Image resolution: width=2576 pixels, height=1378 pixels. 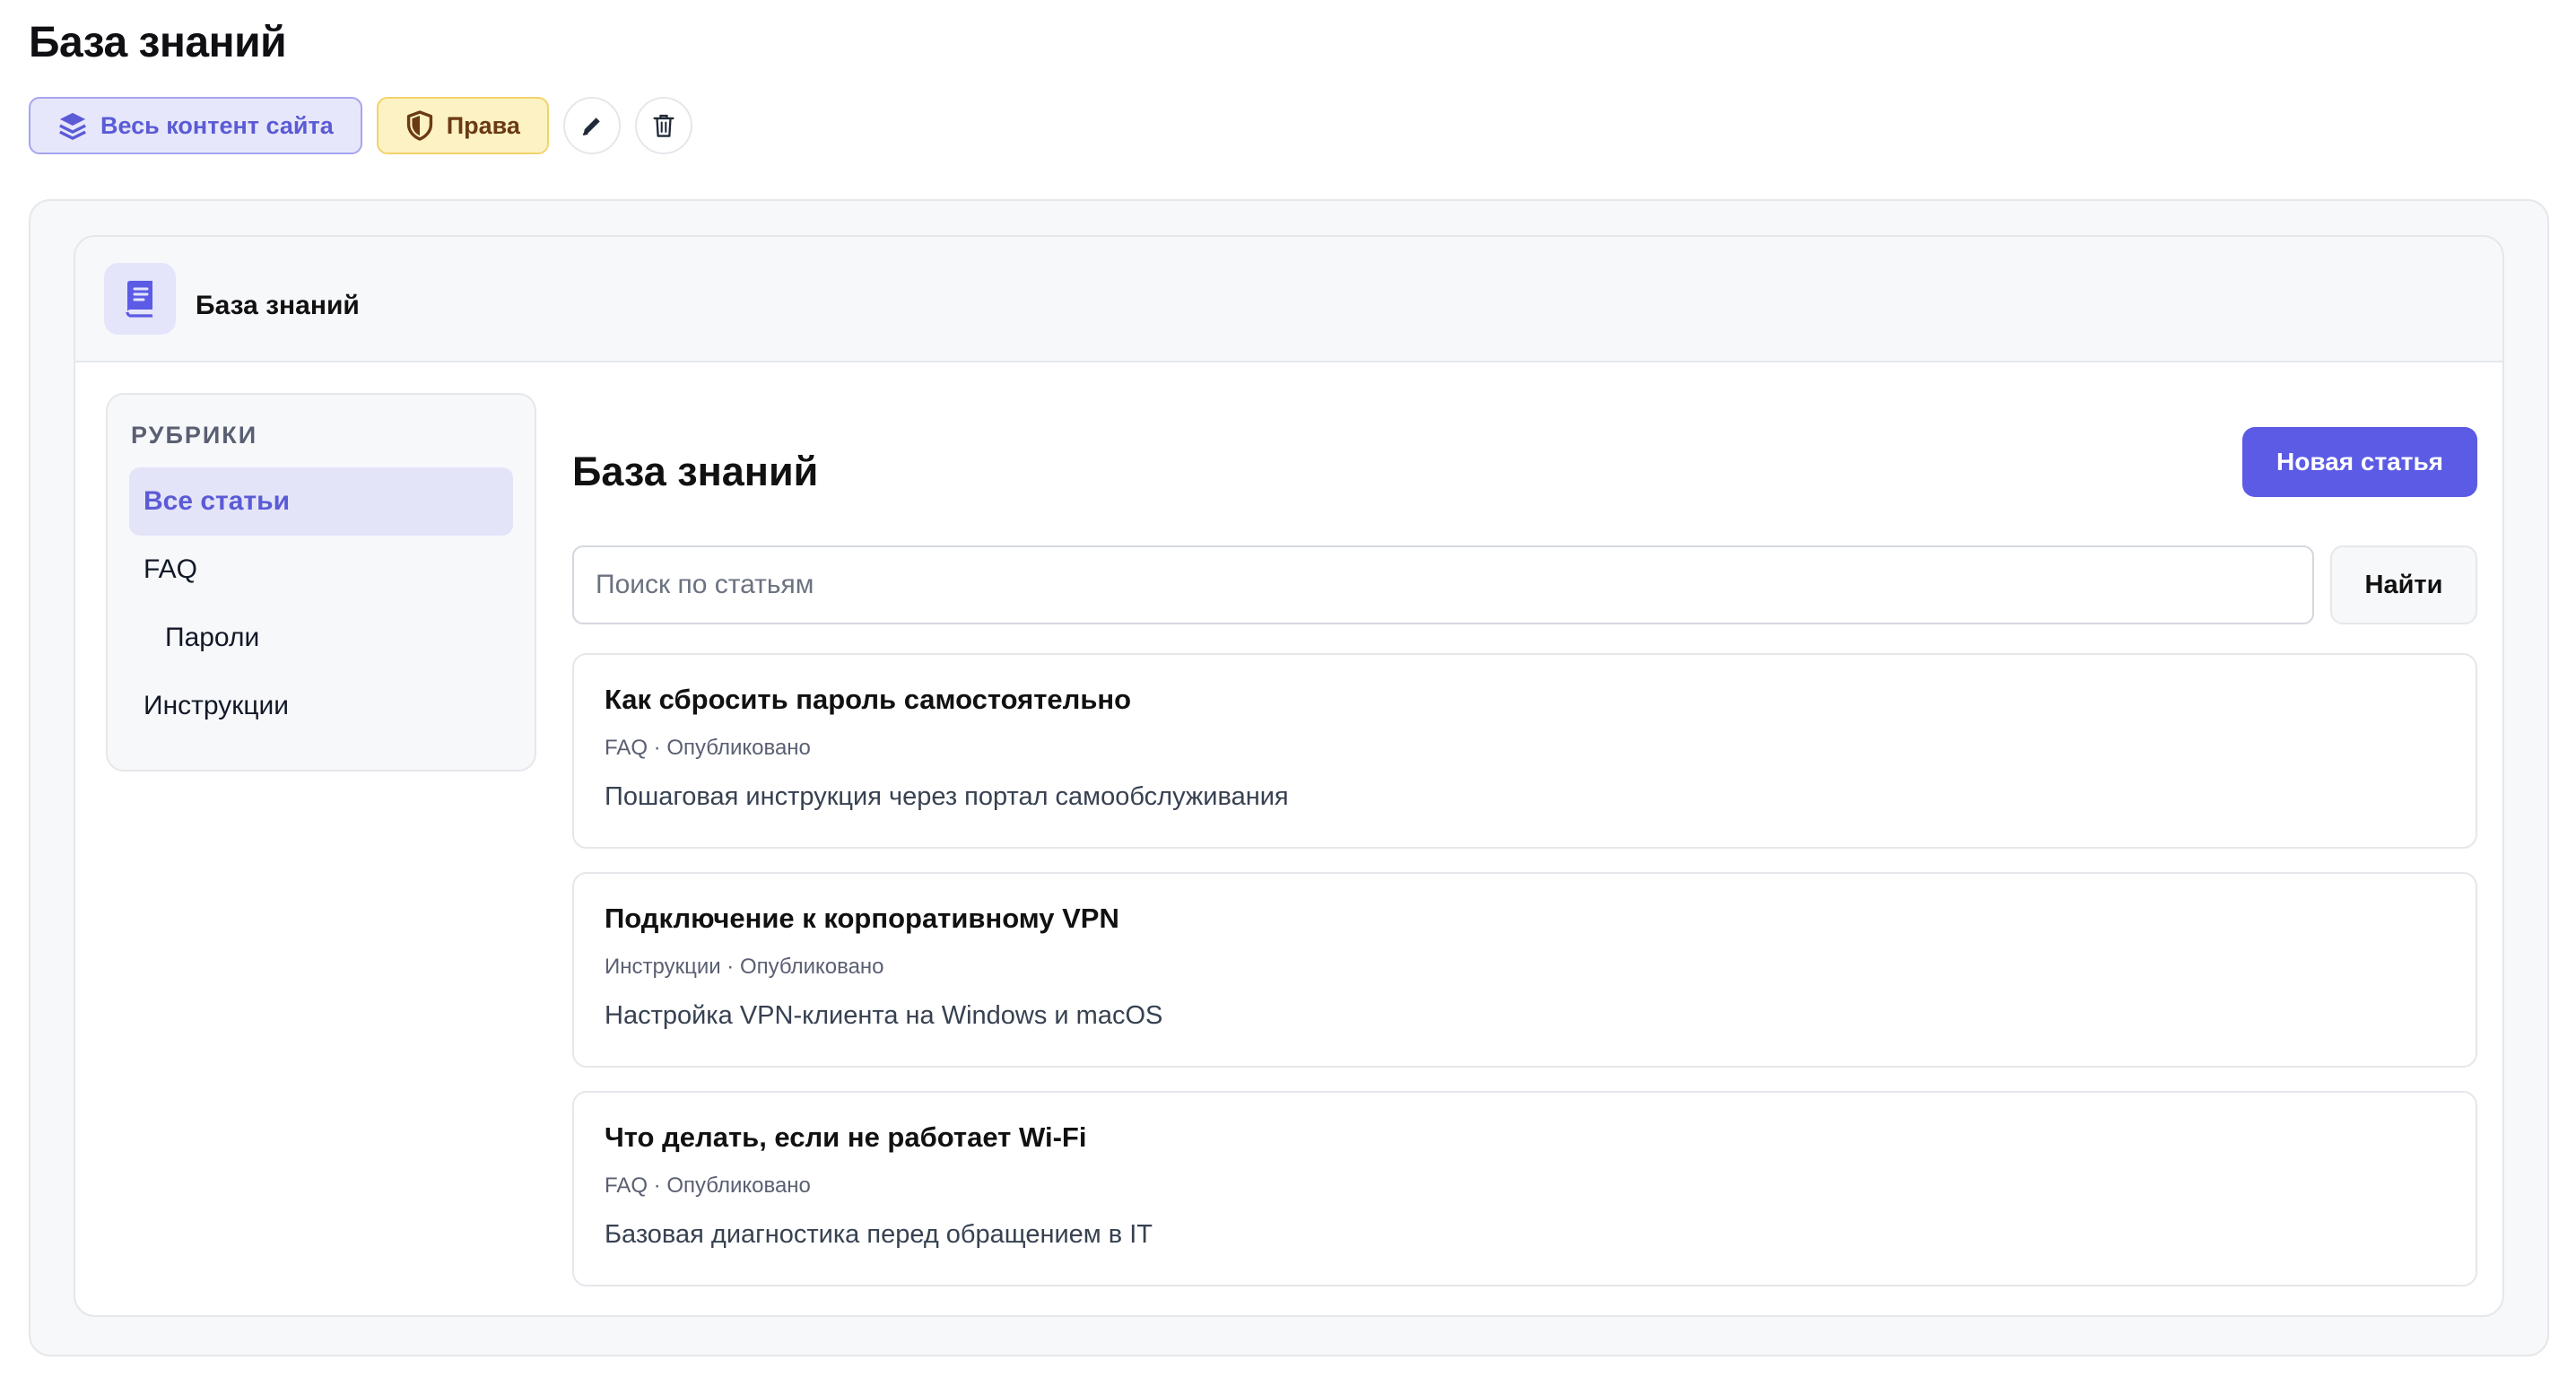 I want to click on all-site-content-button: Весь контент сайта, so click(x=195, y=125).